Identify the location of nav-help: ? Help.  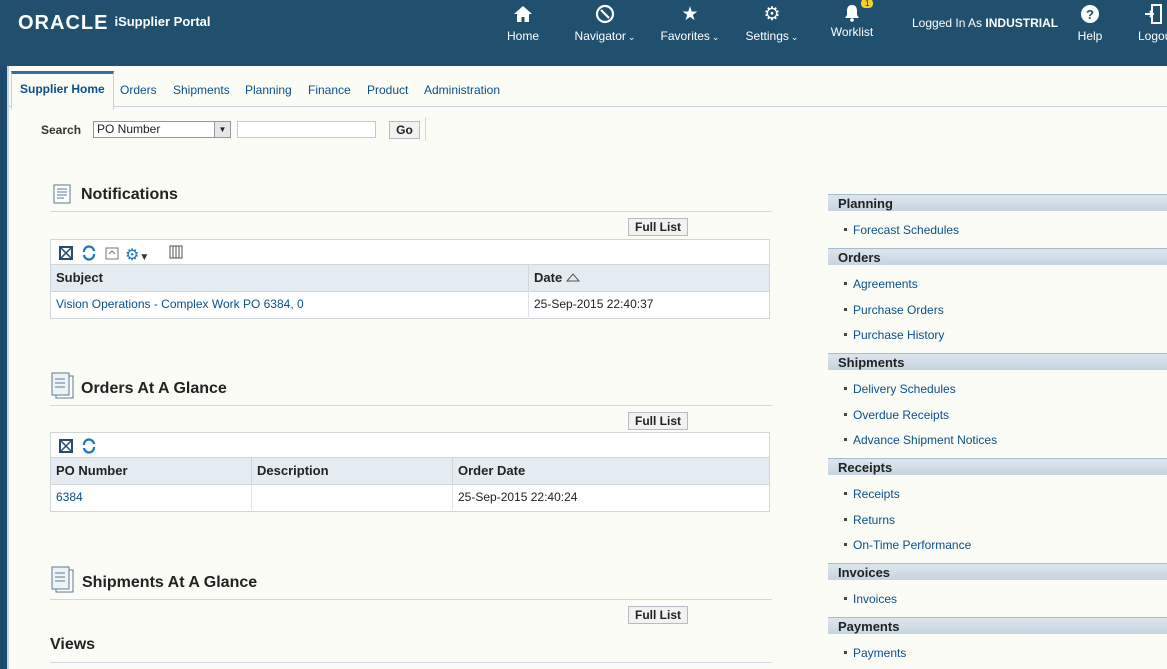
(1090, 23).